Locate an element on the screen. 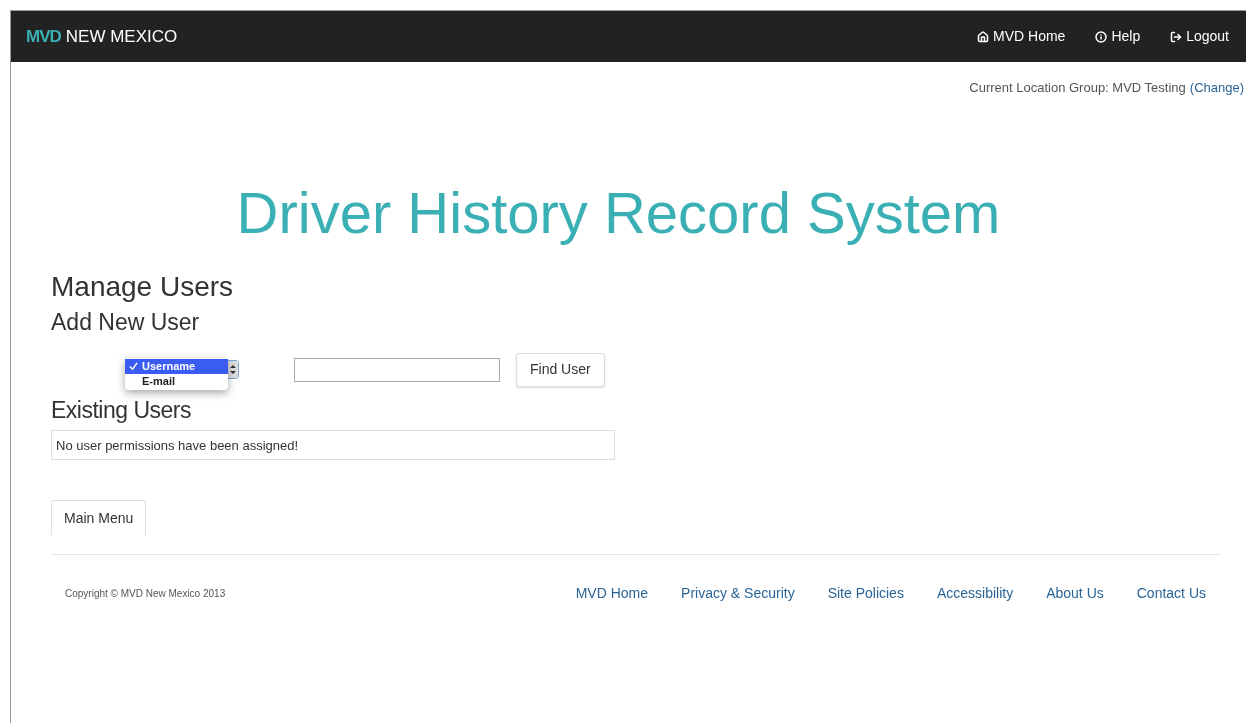 This screenshot has width=1246, height=723. message-panel: No user permissions have been assigned! is located at coordinates (333, 445).